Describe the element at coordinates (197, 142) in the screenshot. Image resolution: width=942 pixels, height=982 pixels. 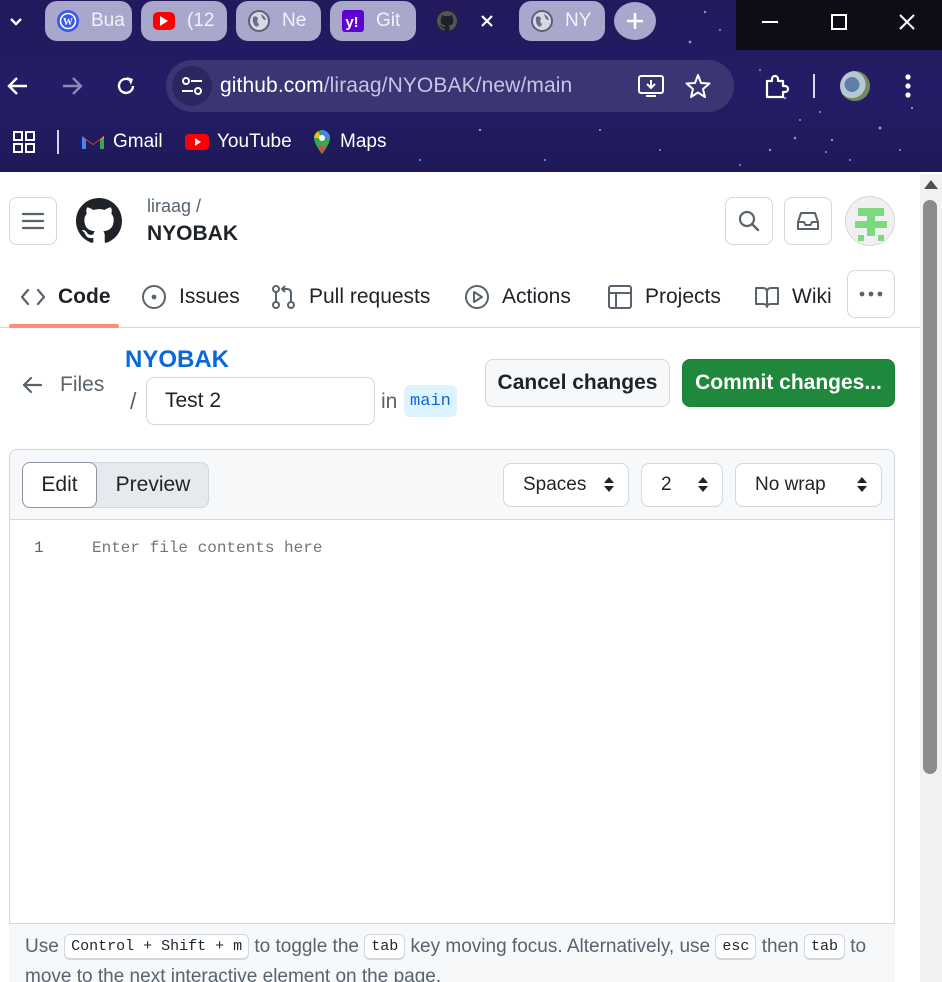
I see `youtube-icon` at that location.